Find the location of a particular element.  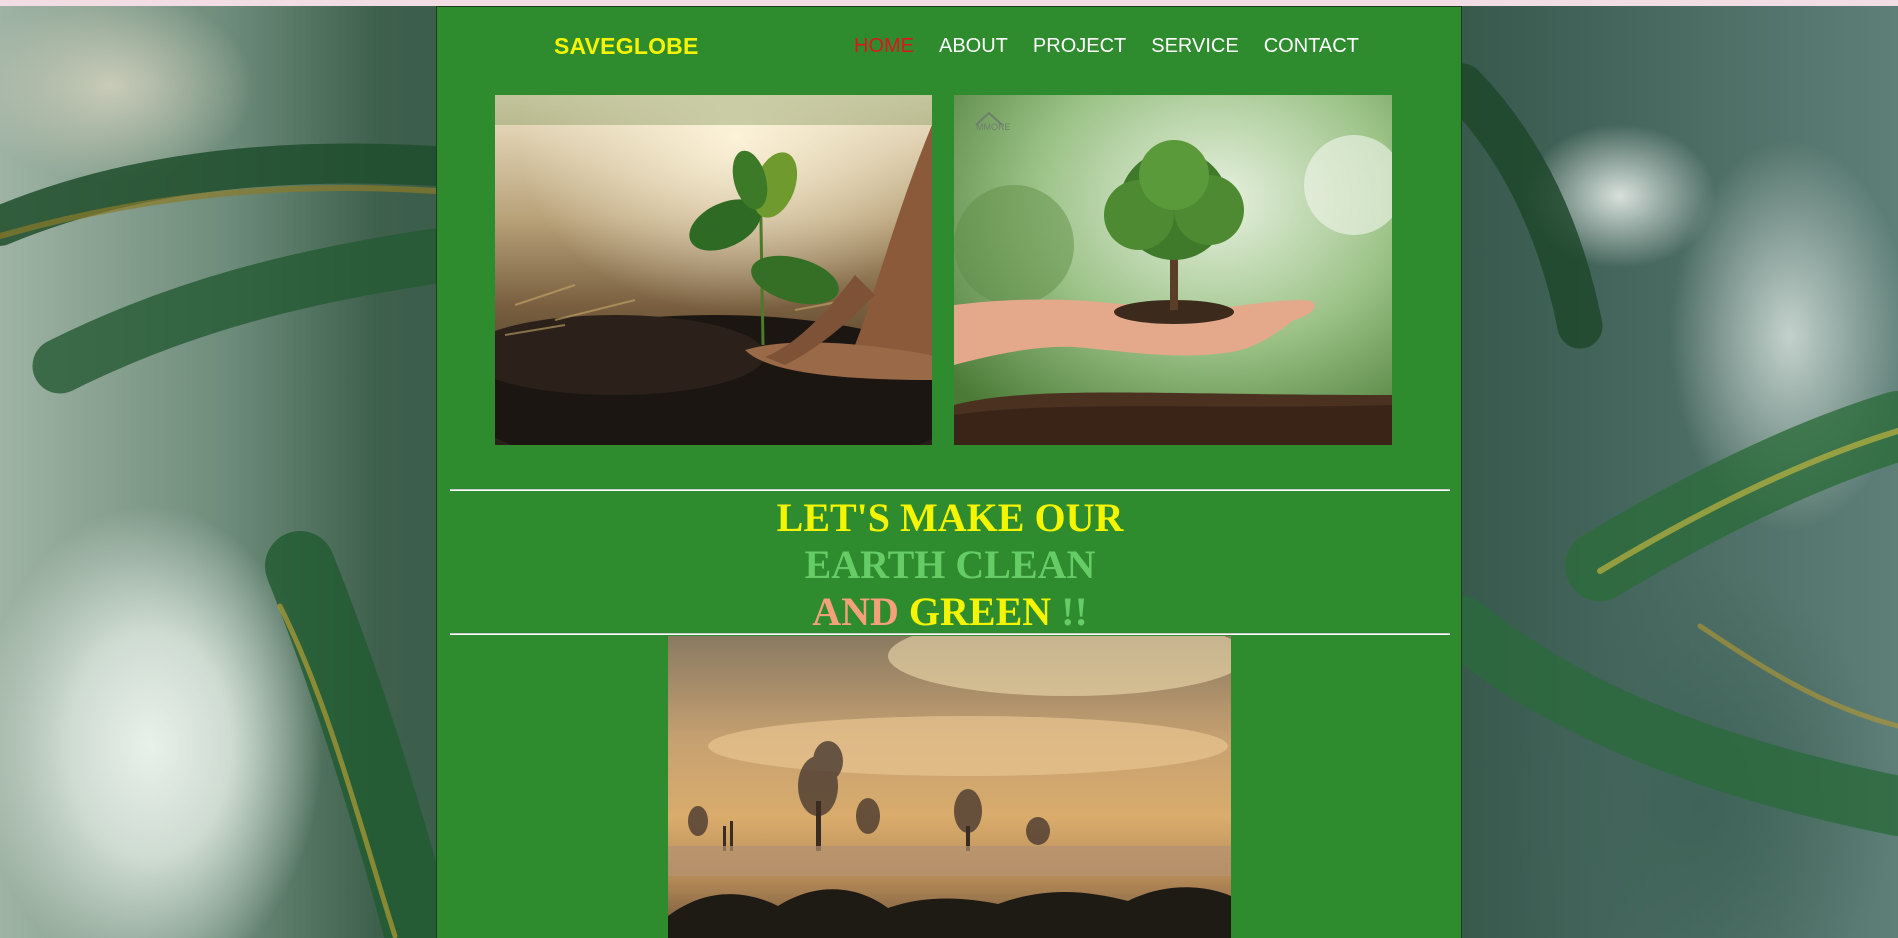

divider-top is located at coordinates (950, 490).